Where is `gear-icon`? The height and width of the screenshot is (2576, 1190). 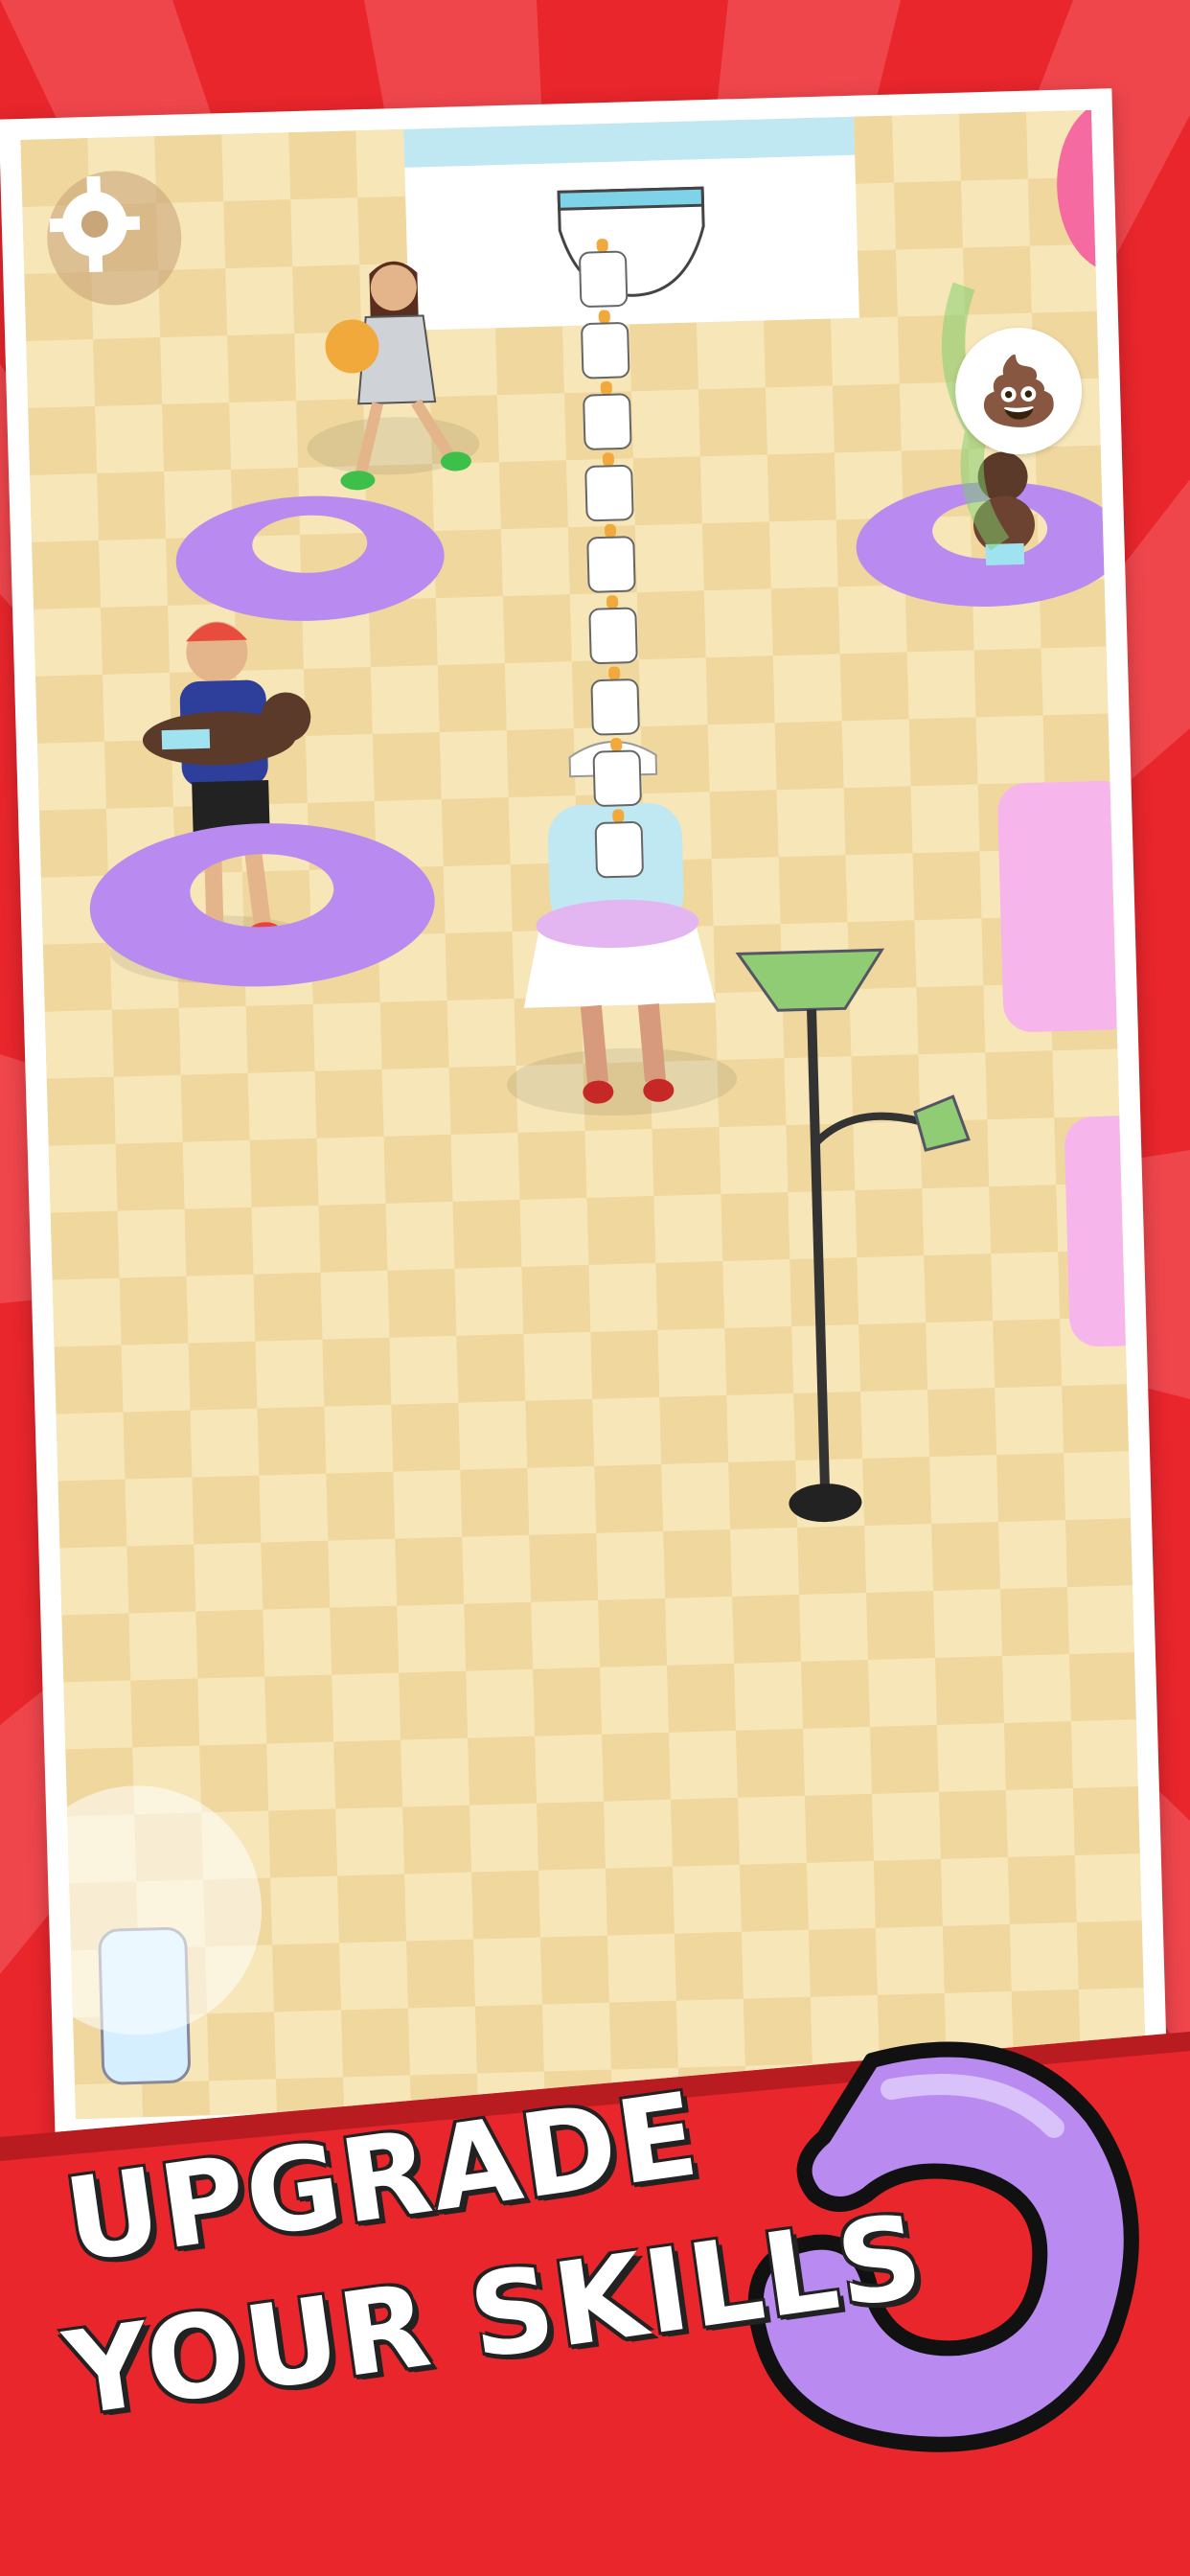
gear-icon is located at coordinates (115, 238).